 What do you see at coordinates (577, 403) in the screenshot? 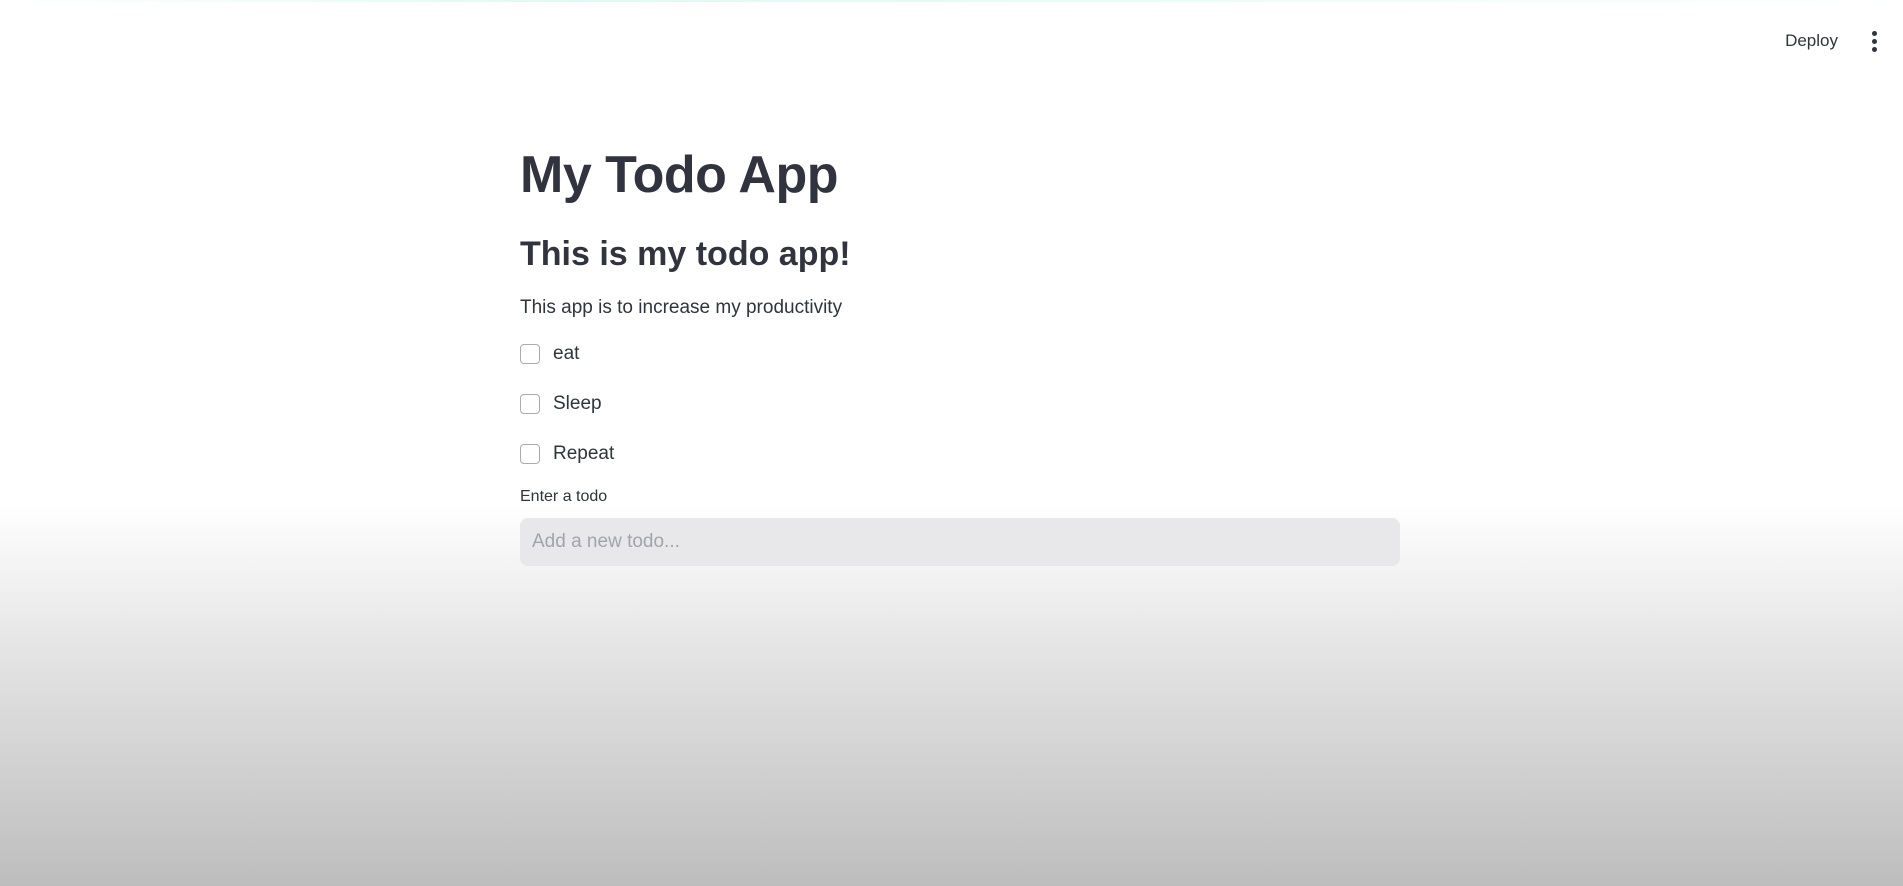
I see `todo-label: Sleep` at bounding box center [577, 403].